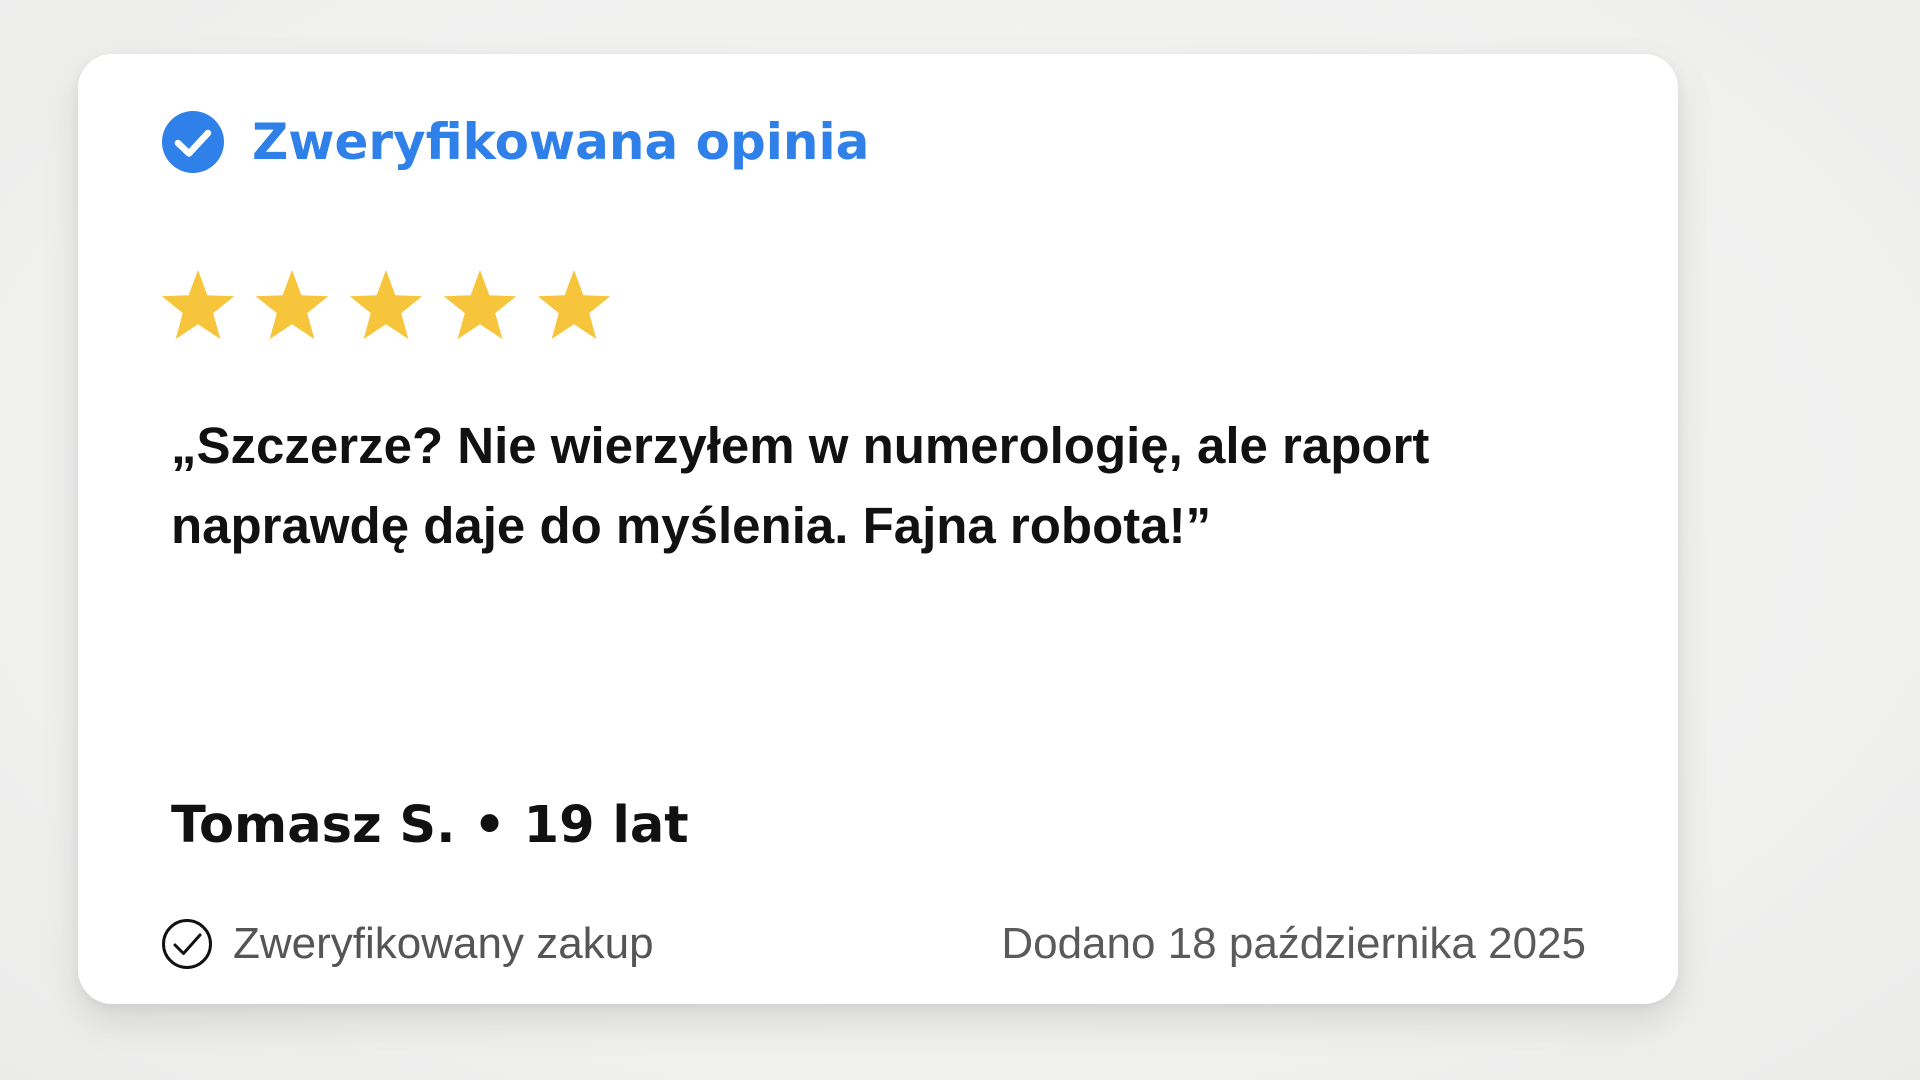 This screenshot has height=1080, width=1920. I want to click on review-author: Tomasz S. • 19 lat, so click(430, 825).